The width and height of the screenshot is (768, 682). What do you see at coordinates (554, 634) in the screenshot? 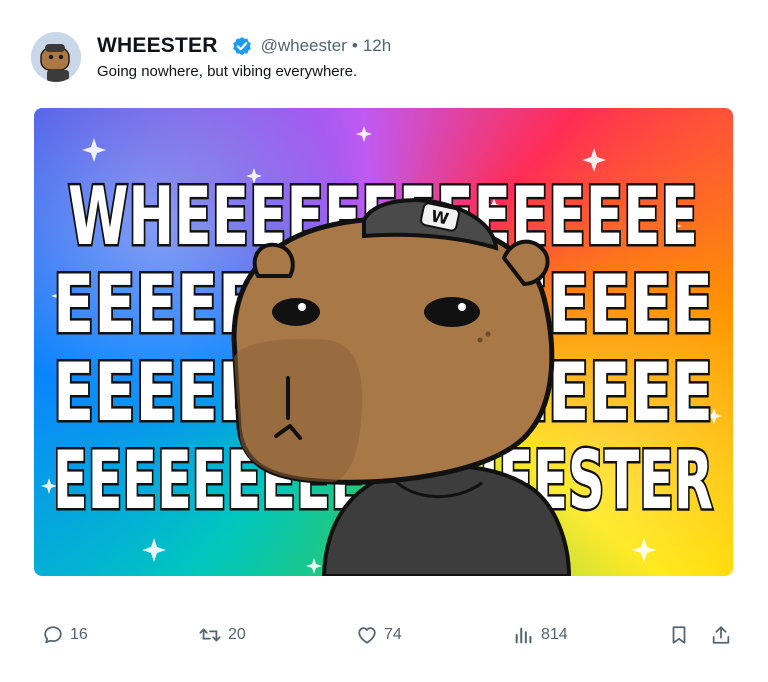
I see `views-count: 814` at bounding box center [554, 634].